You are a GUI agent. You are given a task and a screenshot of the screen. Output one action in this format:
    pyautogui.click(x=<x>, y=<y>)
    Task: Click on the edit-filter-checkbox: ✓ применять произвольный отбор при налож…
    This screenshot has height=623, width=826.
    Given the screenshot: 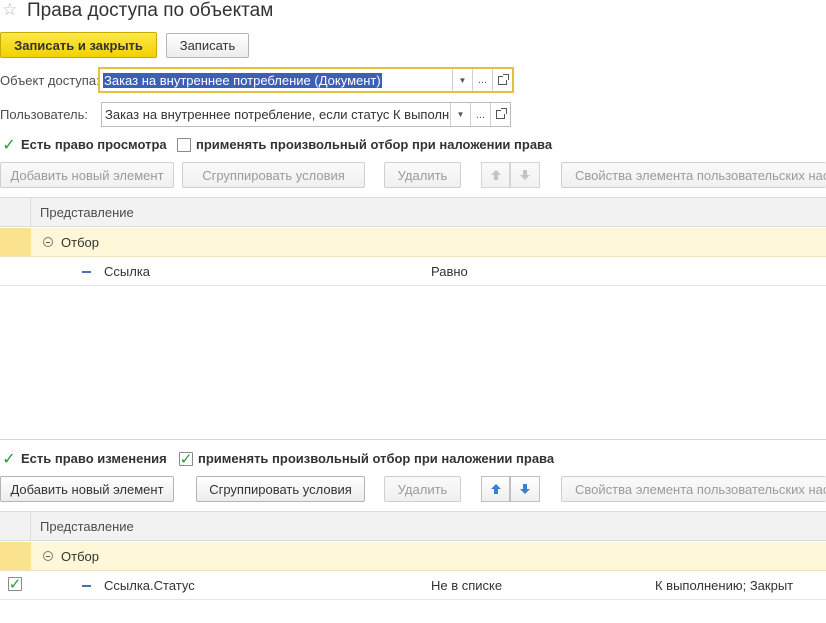 What is the action you would take?
    pyautogui.click(x=366, y=458)
    